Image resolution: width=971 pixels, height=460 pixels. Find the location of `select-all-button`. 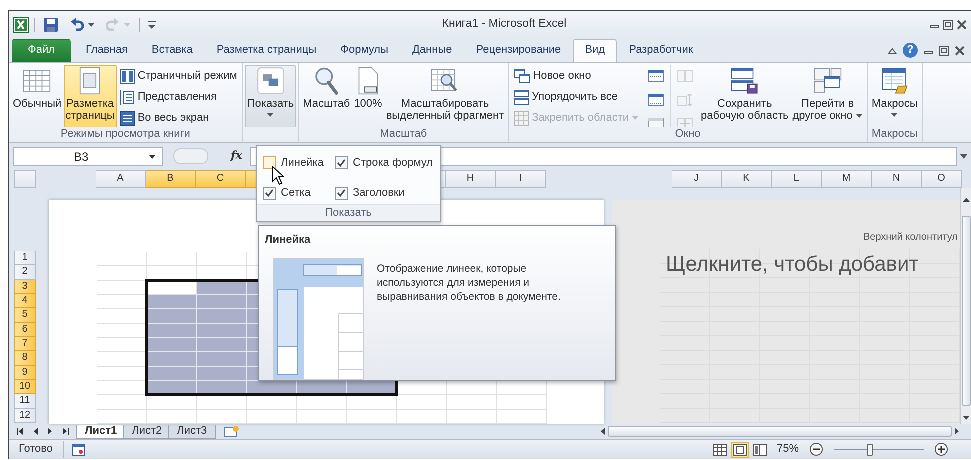

select-all-button is located at coordinates (25, 179).